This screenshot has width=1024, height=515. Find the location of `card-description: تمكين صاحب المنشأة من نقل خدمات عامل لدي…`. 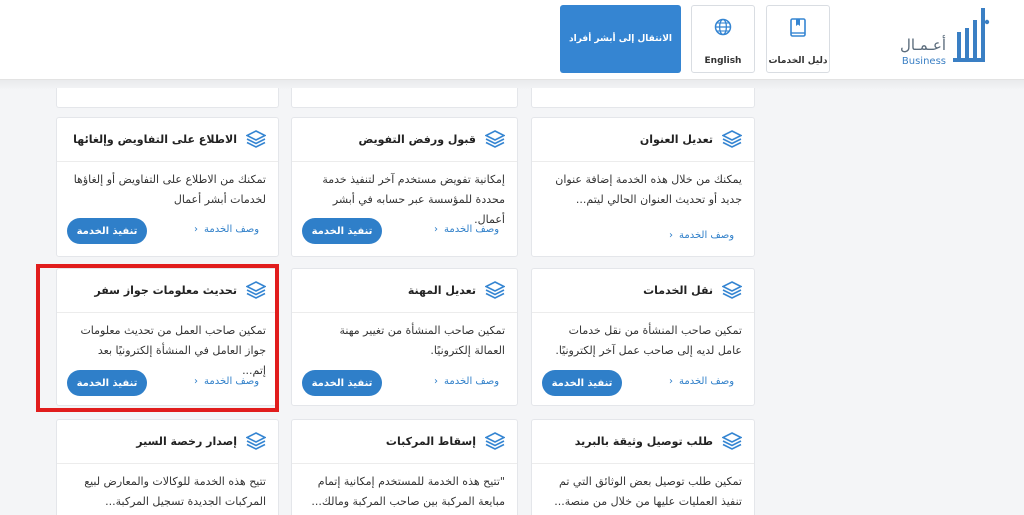

card-description: تمكين صاحب المنشأة من نقل خدمات عامل لدي… is located at coordinates (648, 340).